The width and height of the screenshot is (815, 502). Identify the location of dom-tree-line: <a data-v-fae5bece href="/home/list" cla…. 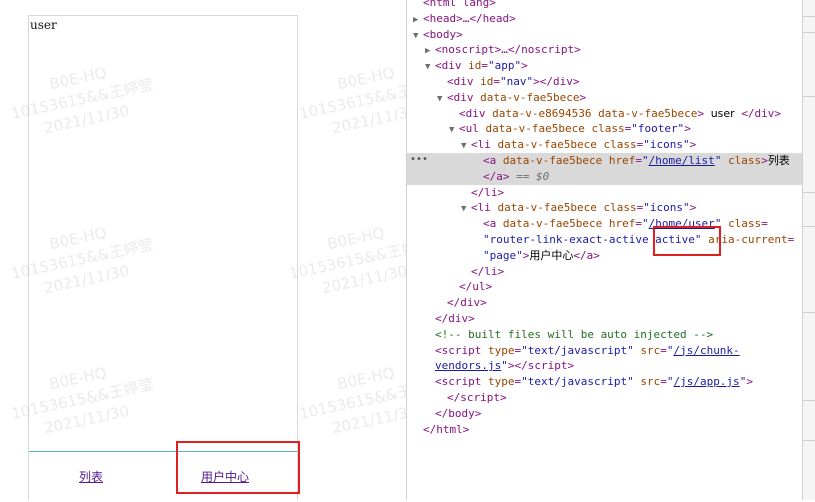
(604, 161).